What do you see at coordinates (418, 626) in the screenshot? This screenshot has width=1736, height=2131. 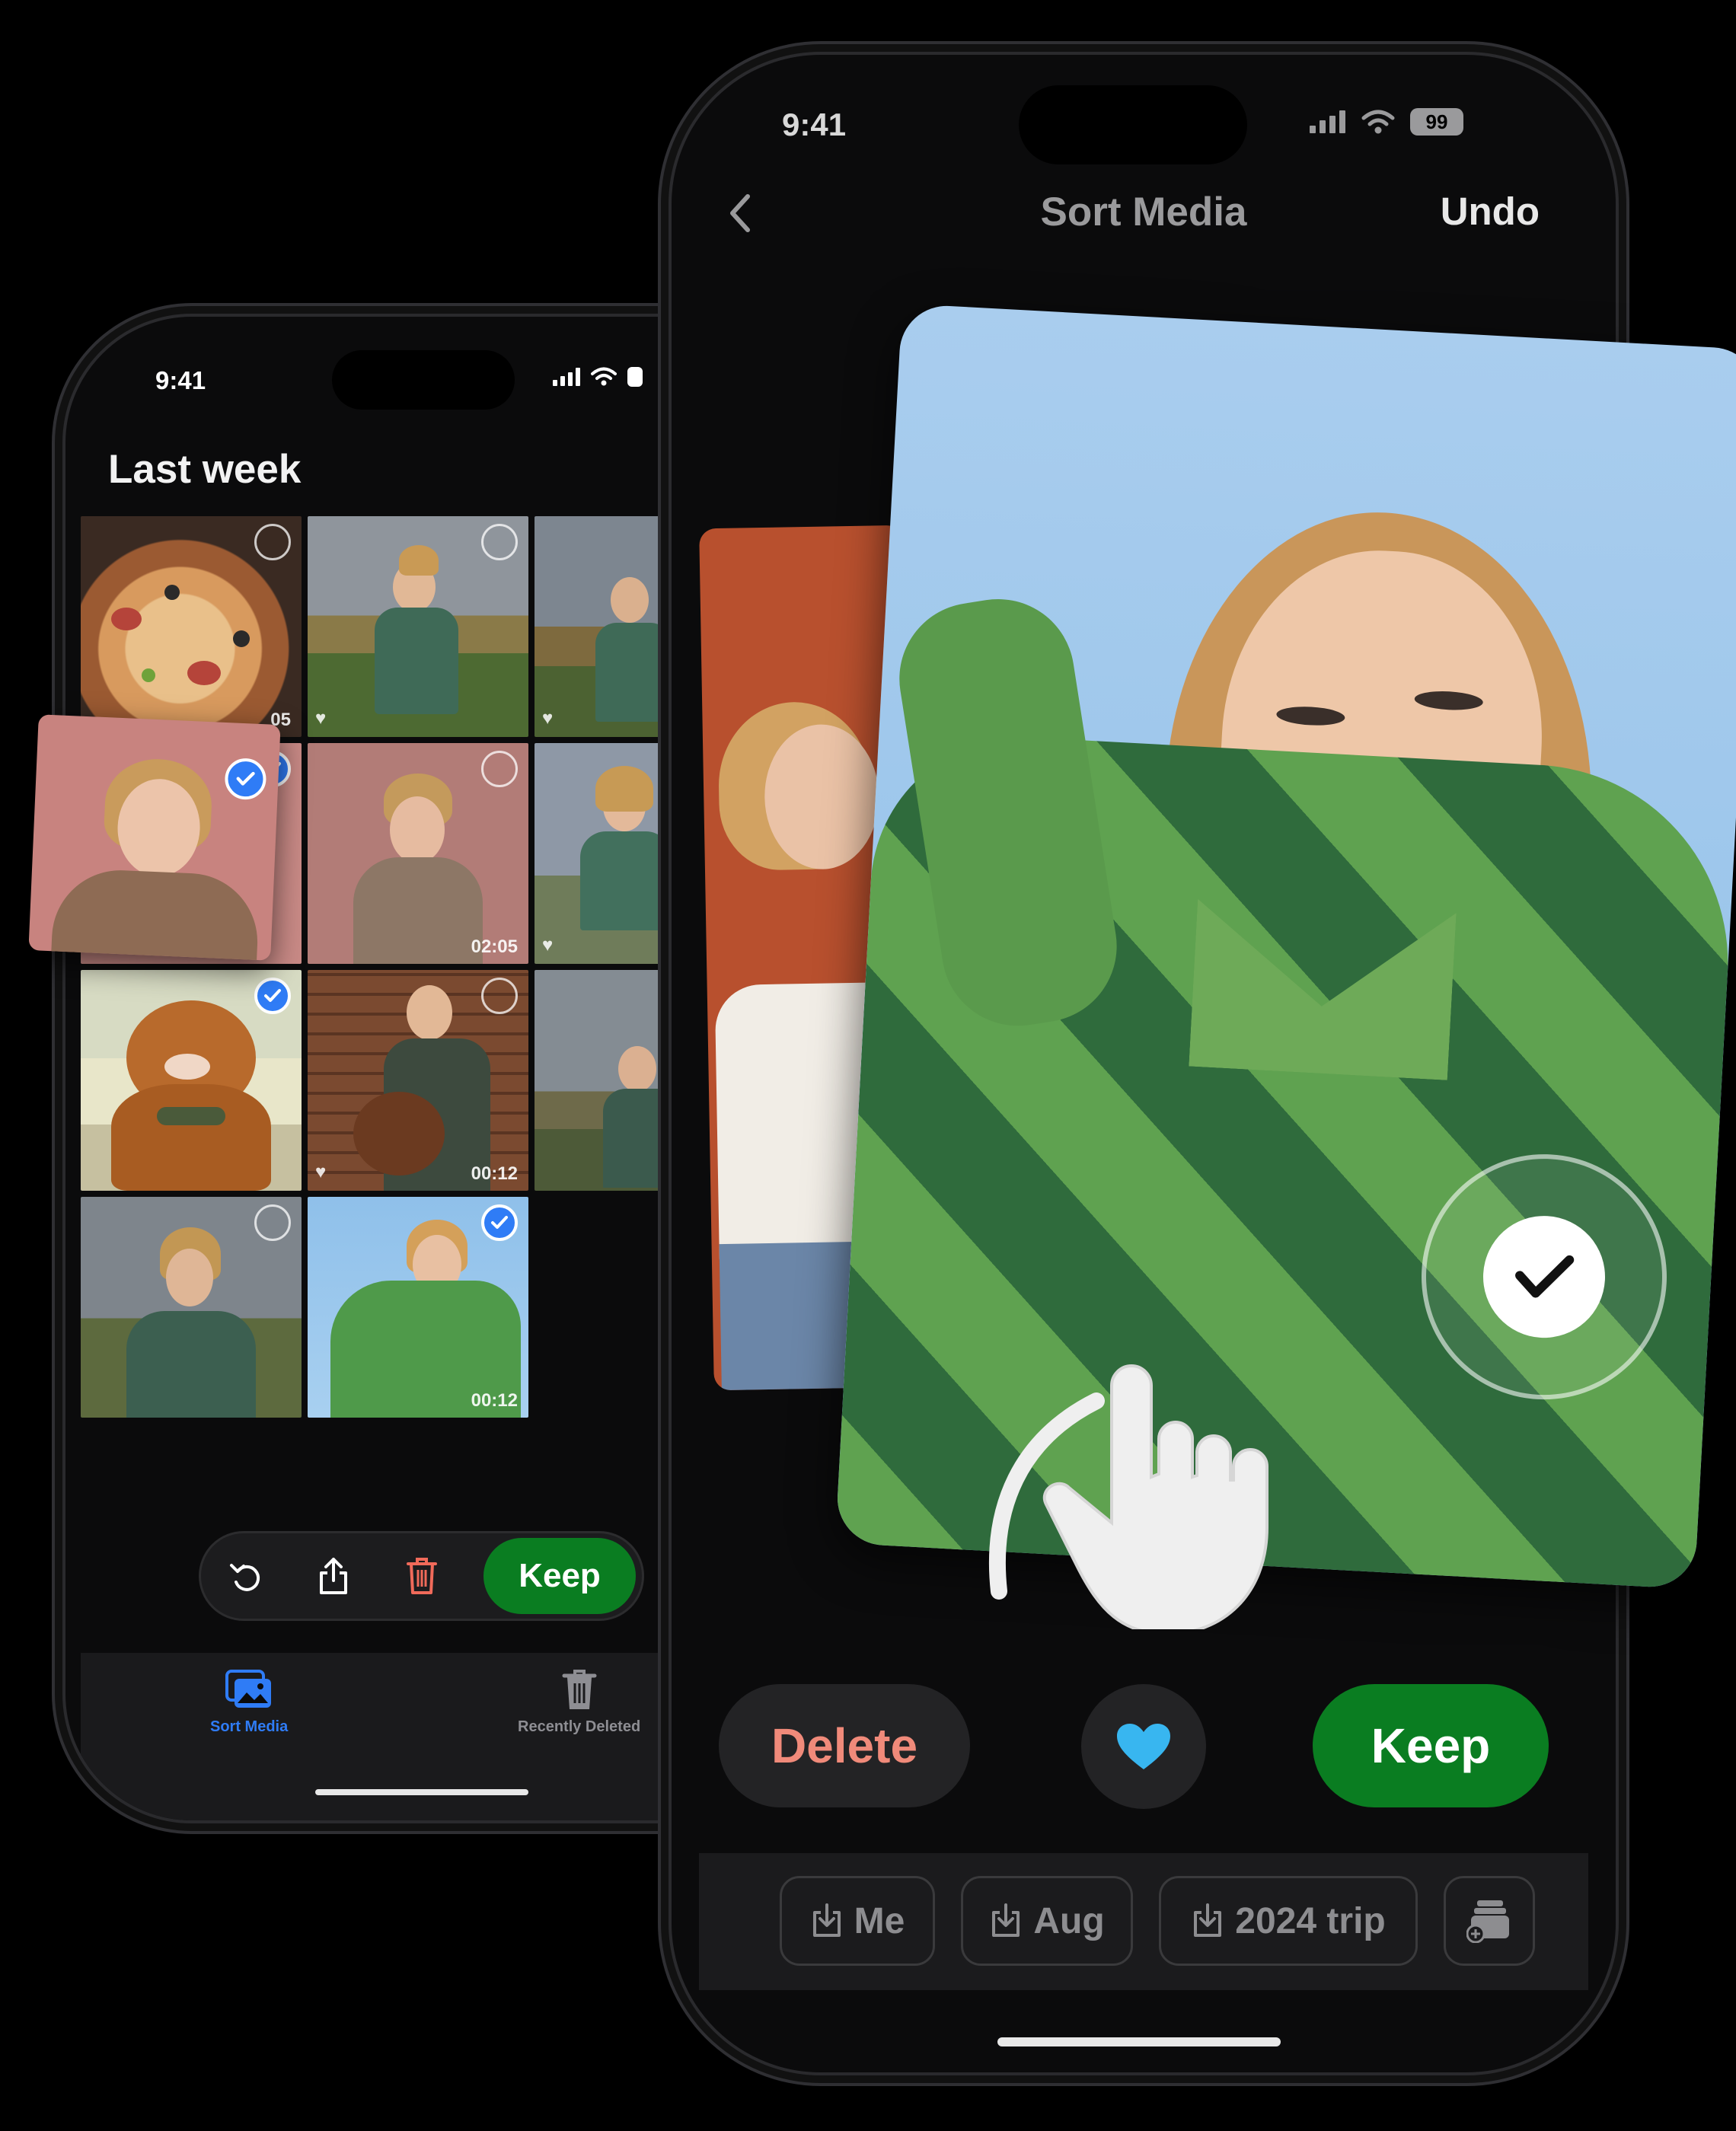 I see `grid-tile: ♥` at bounding box center [418, 626].